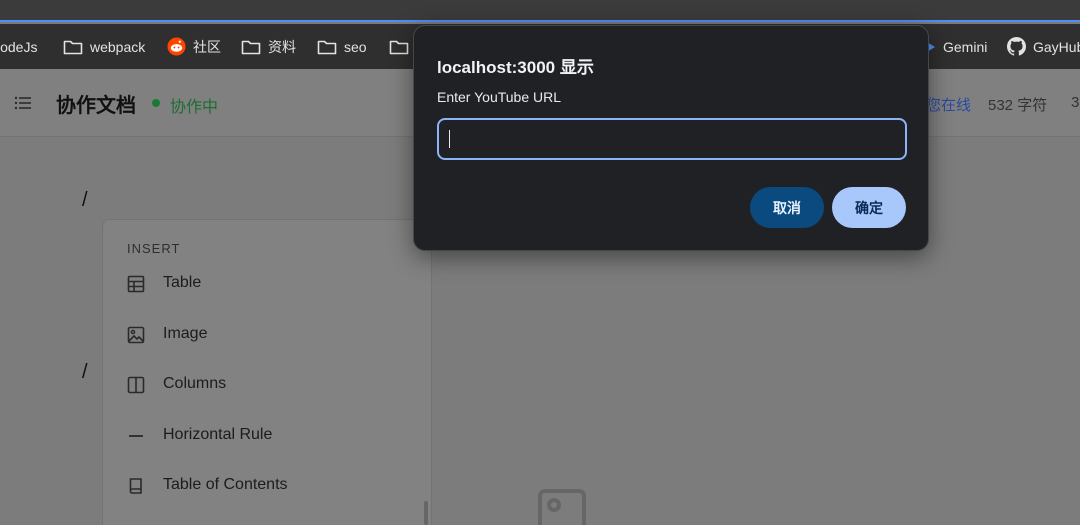 This screenshot has height=525, width=1080. What do you see at coordinates (156, 103) in the screenshot?
I see `status-dot` at bounding box center [156, 103].